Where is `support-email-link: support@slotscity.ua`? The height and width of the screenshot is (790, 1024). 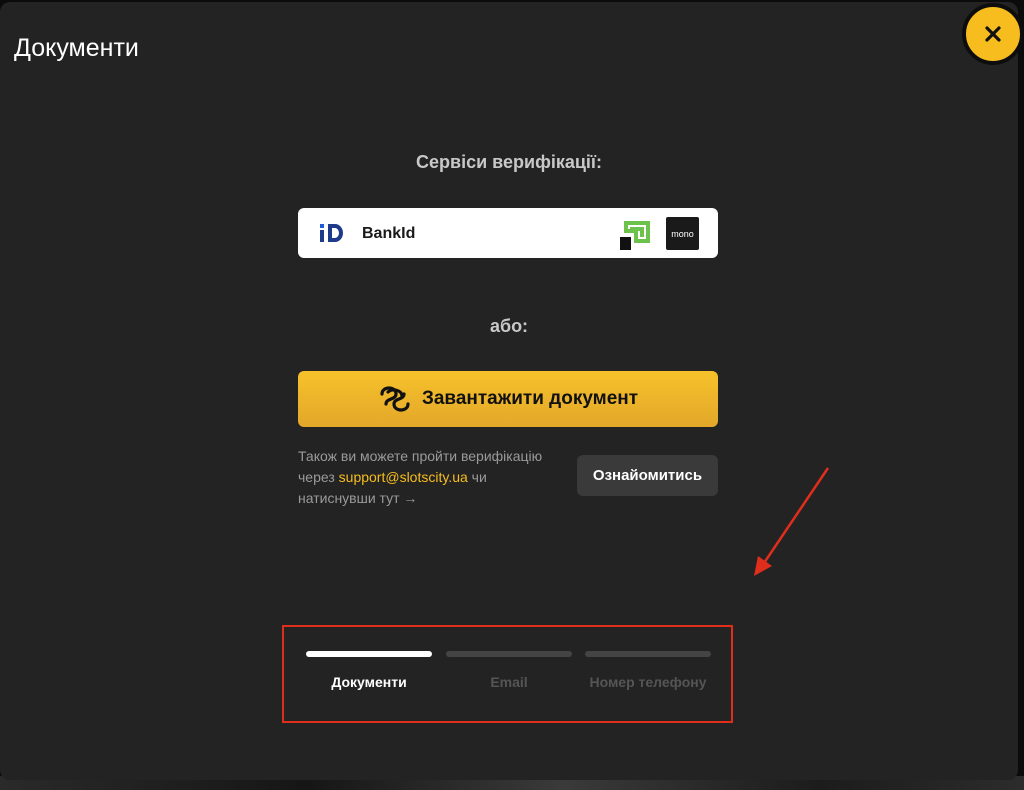 support-email-link: support@slotscity.ua is located at coordinates (403, 477).